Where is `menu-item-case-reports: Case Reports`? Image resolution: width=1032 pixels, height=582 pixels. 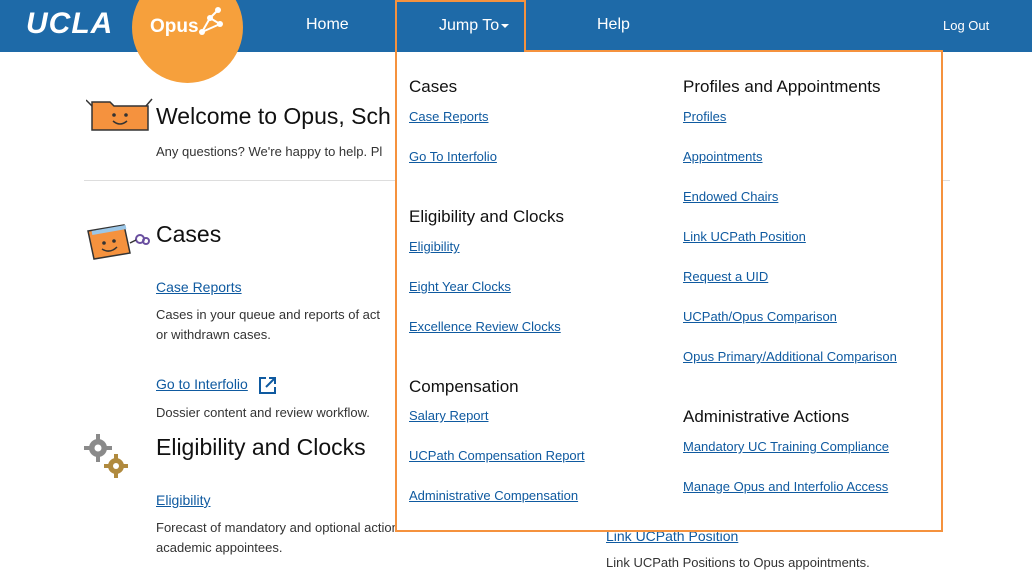
menu-item-case-reports: Case Reports is located at coordinates (448, 116).